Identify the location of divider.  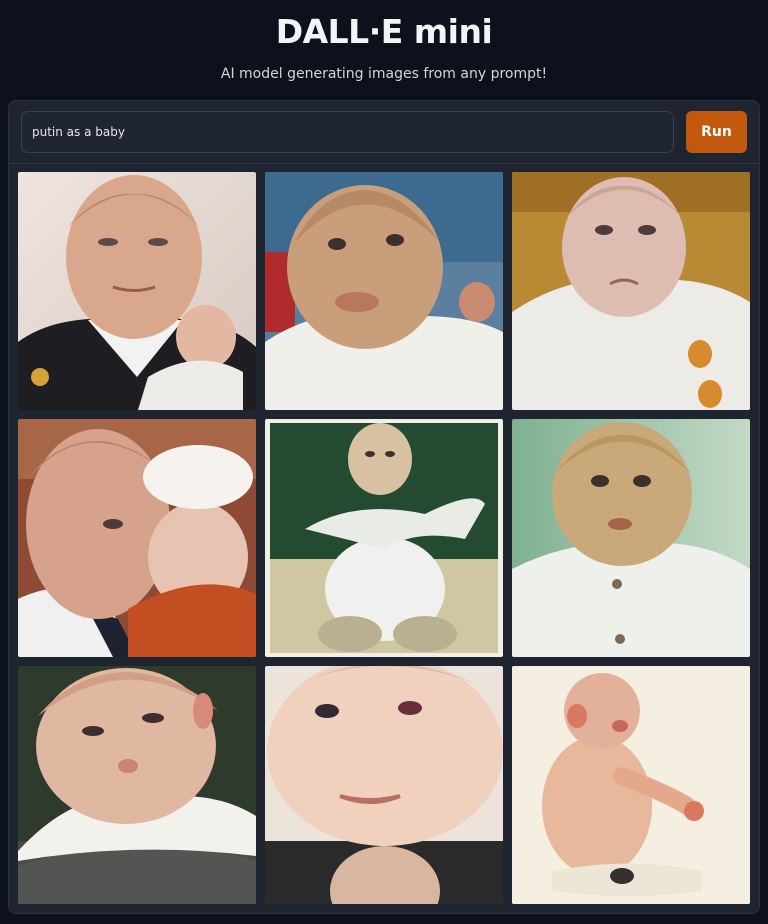
(384, 163).